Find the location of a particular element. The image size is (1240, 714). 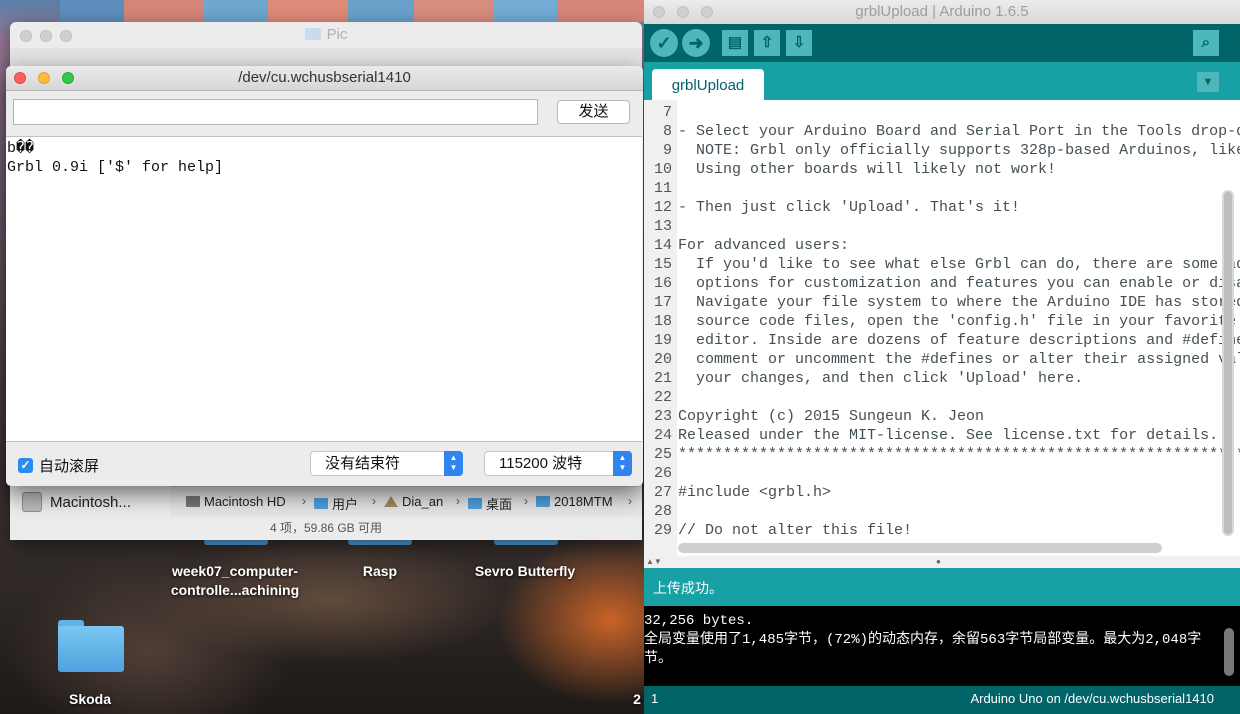

serial-monitor-icon: ⌕ is located at coordinates (1206, 43).